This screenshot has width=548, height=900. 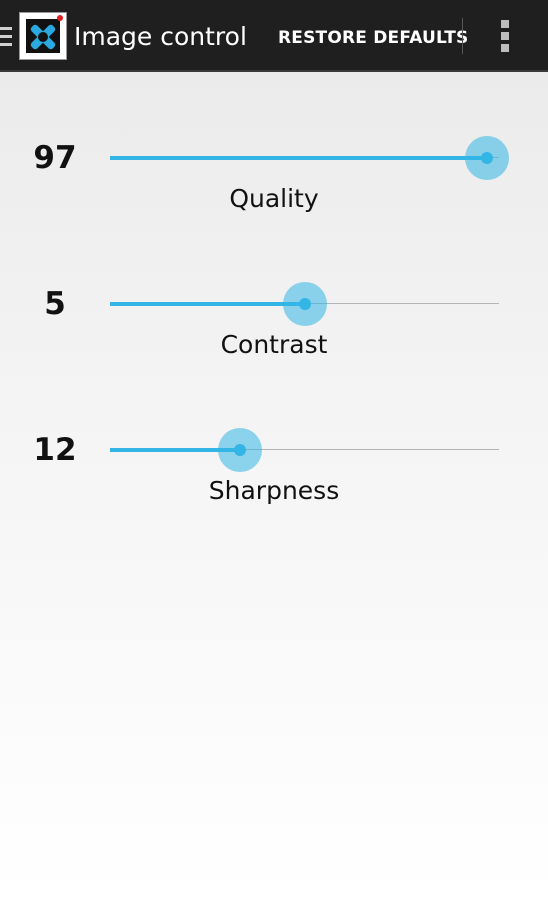 What do you see at coordinates (274, 490) in the screenshot?
I see `sharpness-label: Sharpness` at bounding box center [274, 490].